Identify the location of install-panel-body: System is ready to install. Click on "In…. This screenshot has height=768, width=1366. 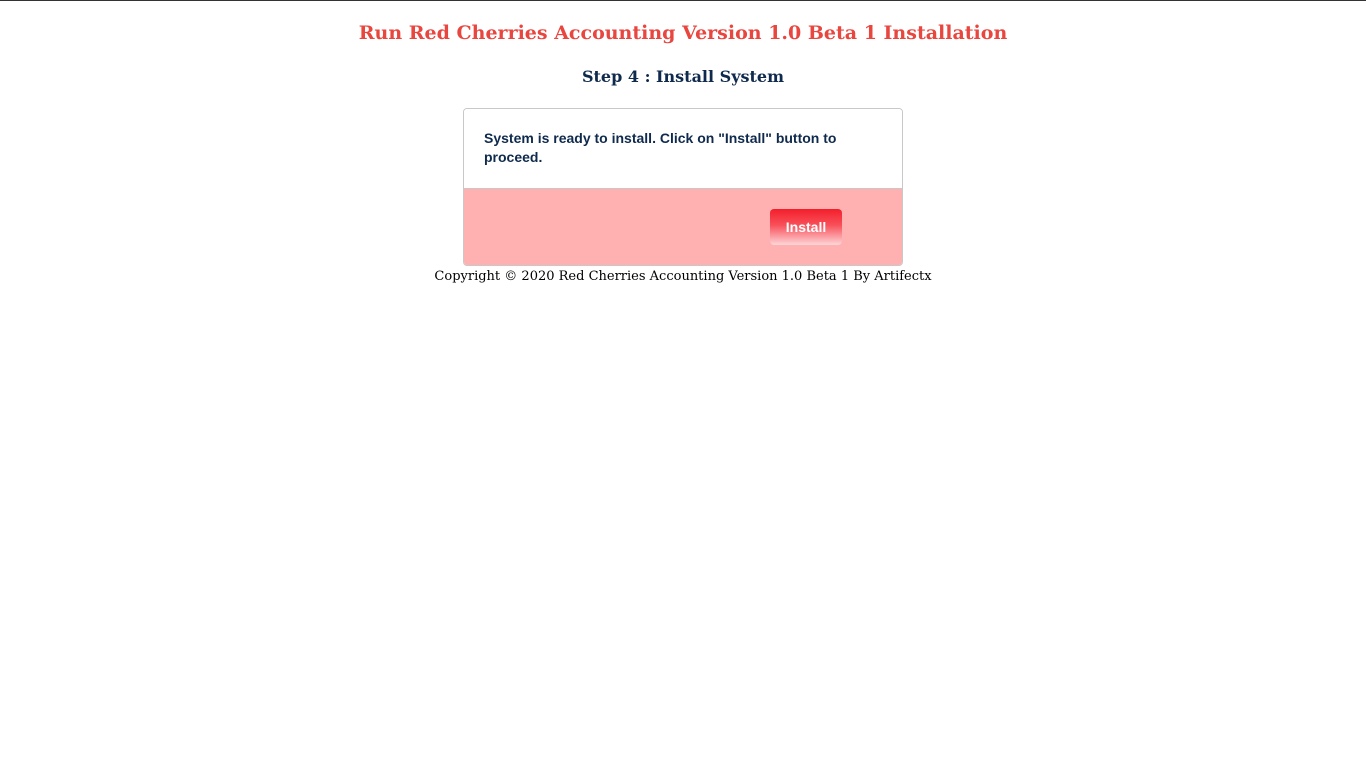
(683, 149).